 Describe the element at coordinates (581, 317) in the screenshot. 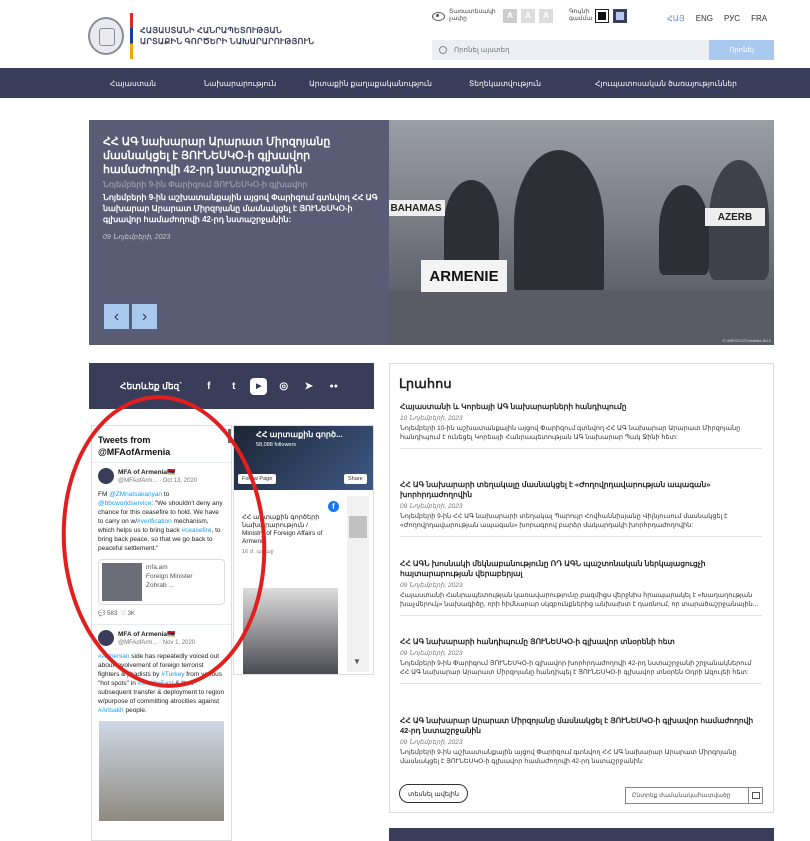

I see `photo-desk` at that location.